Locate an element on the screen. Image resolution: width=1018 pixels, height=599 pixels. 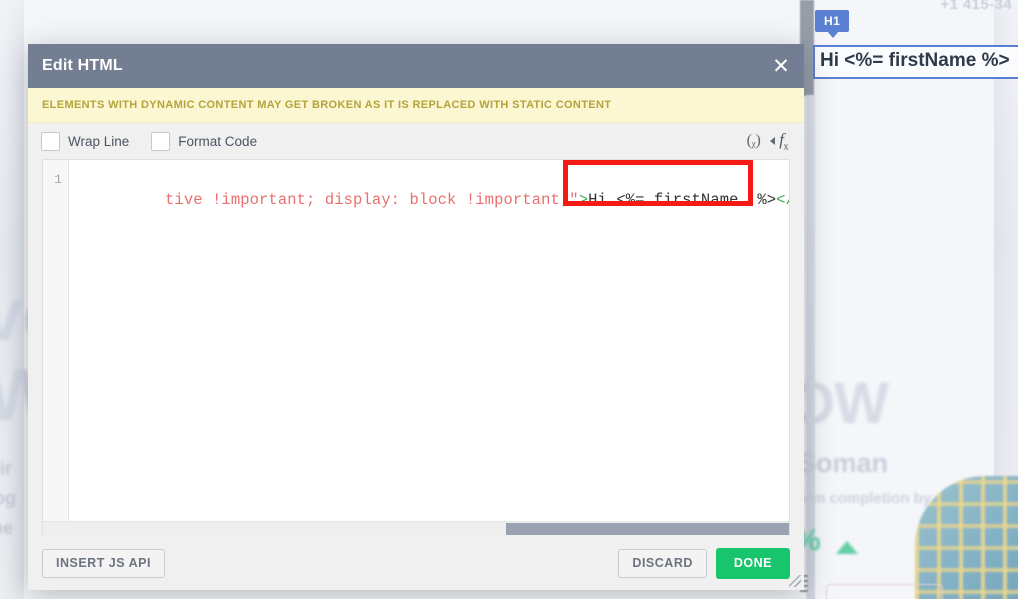
code-token-merge-field: <%= firstName %> is located at coordinates (696, 200).